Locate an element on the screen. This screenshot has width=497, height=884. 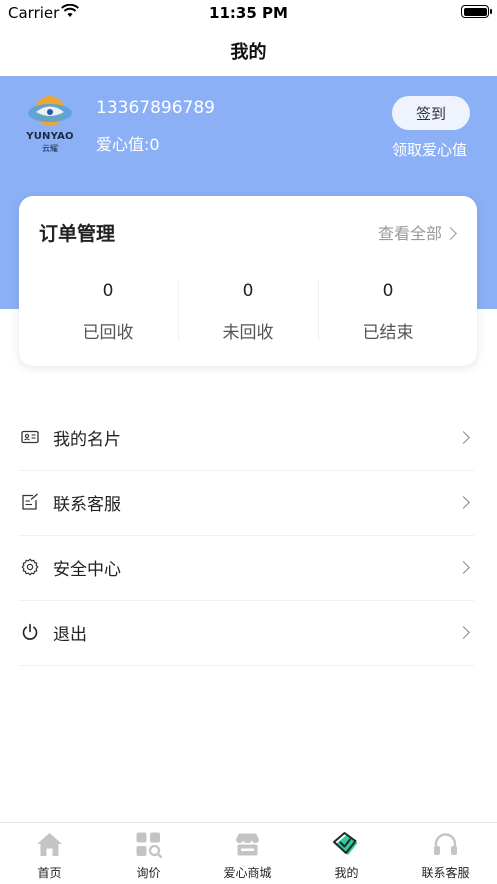
navigation-bar: 我的 is located at coordinates (248, 51).